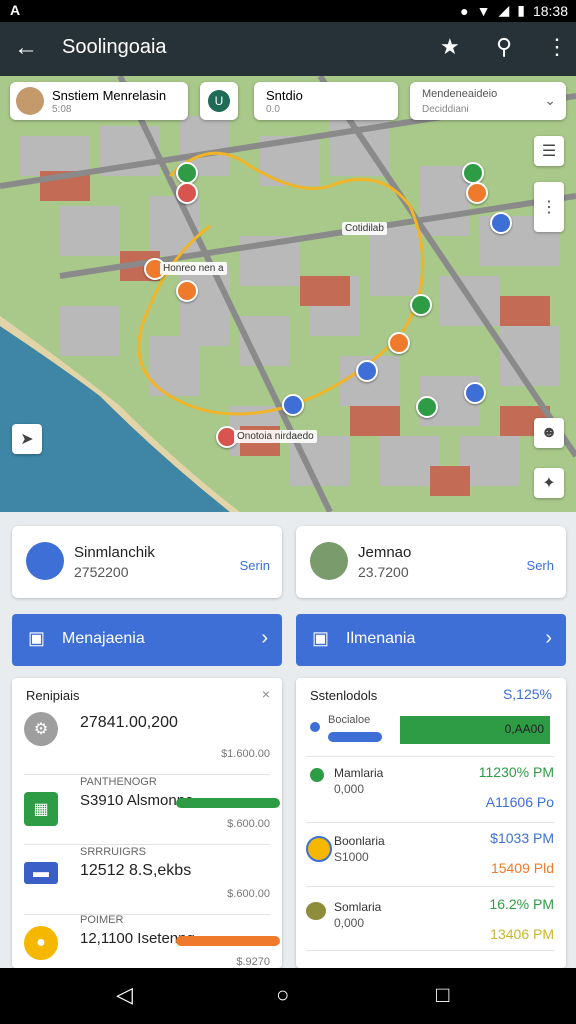  I want to click on management-button: ▣ Menajaenia ›, so click(147, 640).